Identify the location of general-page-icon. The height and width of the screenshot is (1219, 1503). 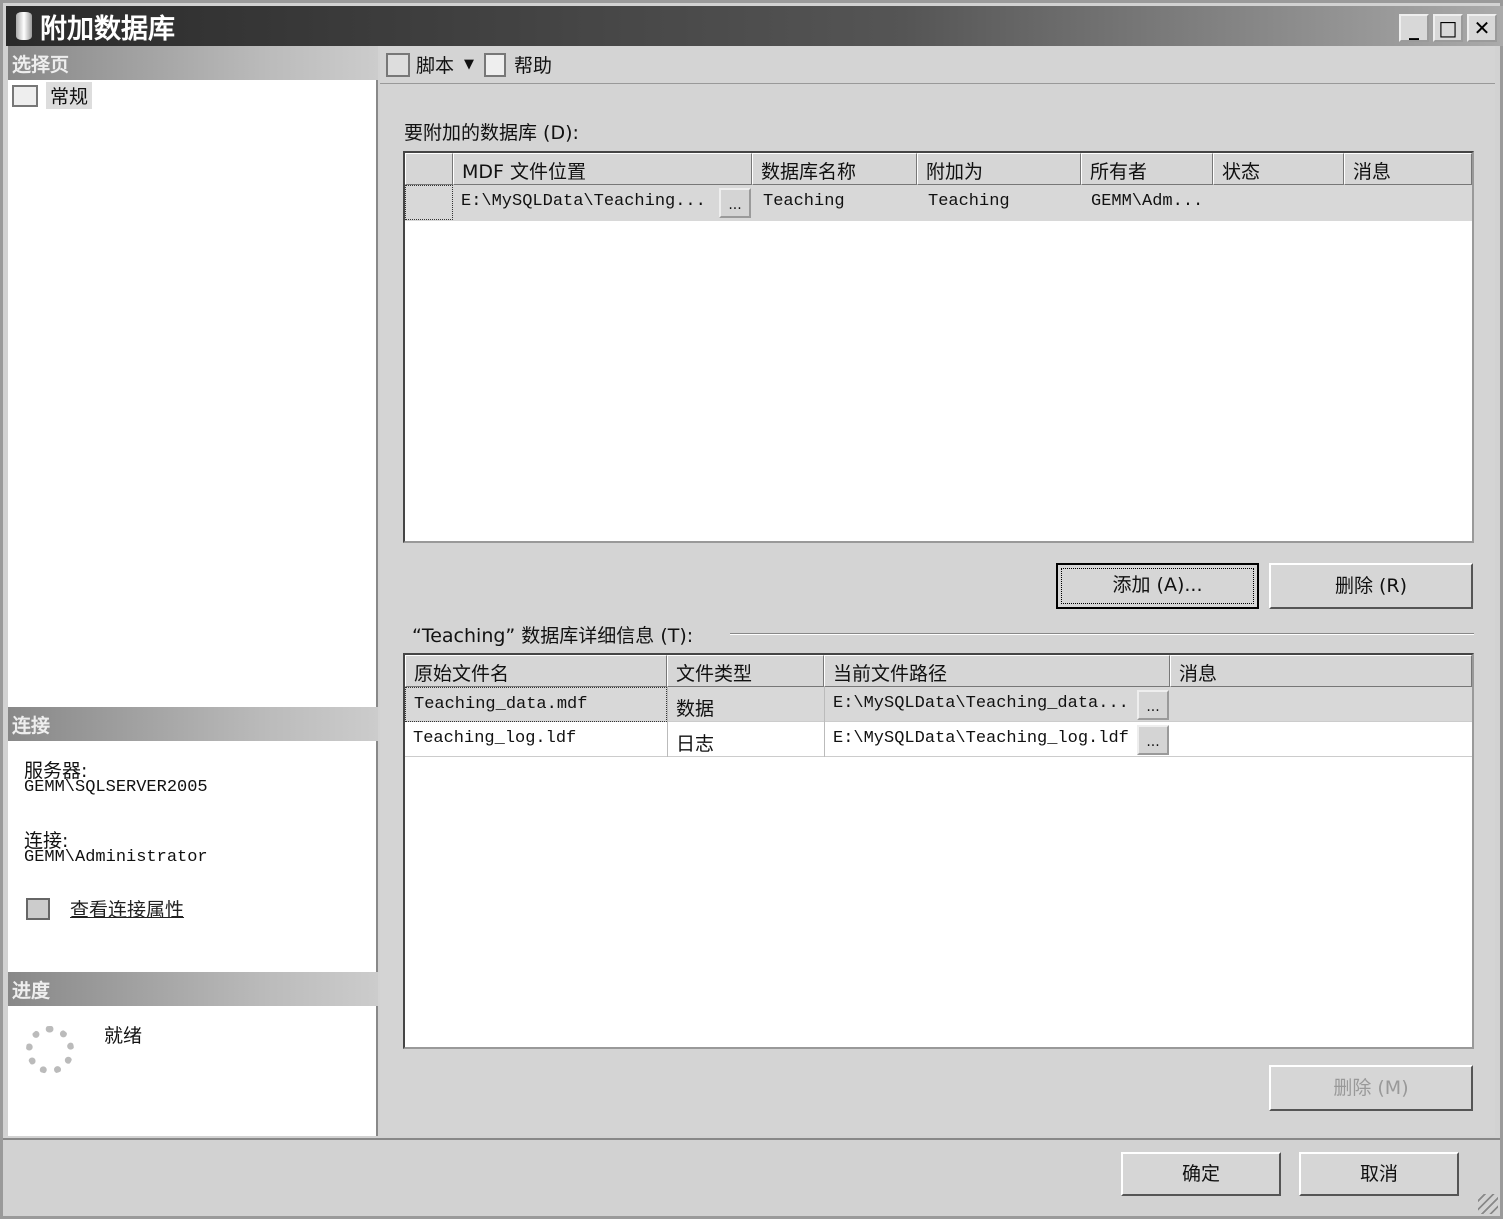
(25, 95).